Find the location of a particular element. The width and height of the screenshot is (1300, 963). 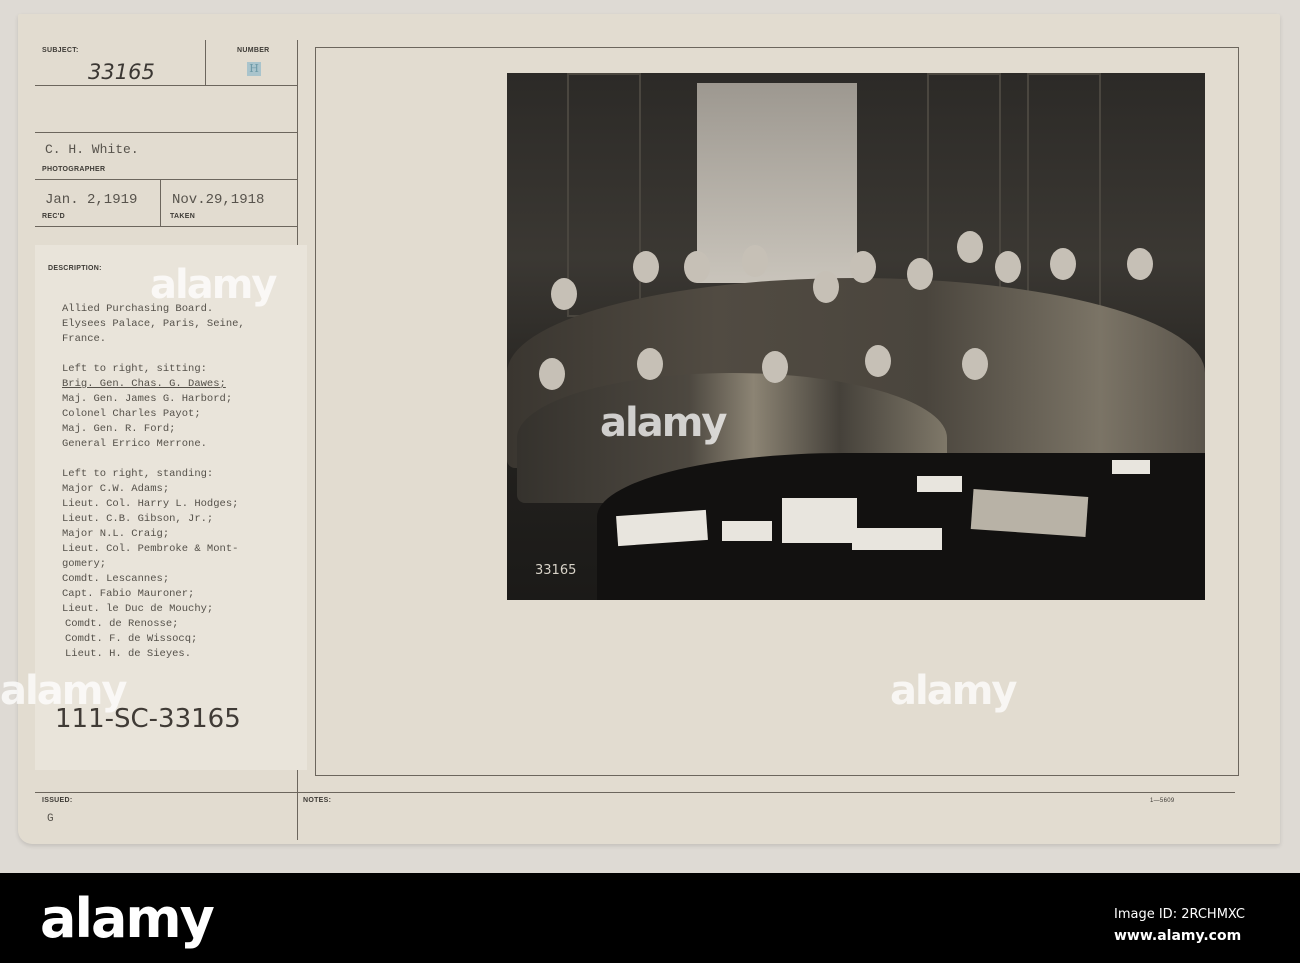

image-id: Image ID: 2RCHMXC is located at coordinates (1179, 914).